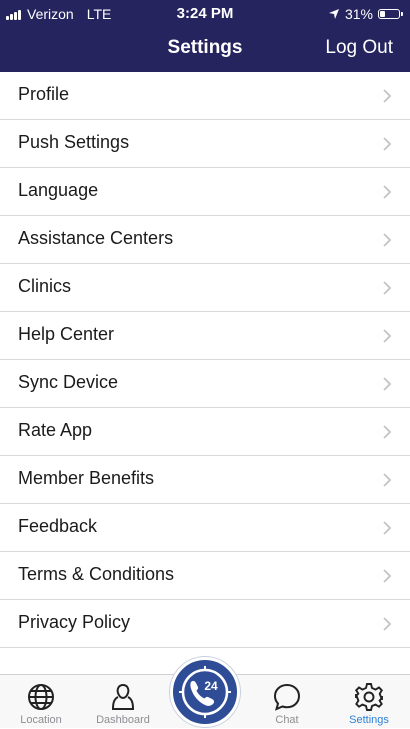 Image resolution: width=410 pixels, height=729 pixels. Describe the element at coordinates (58, 190) in the screenshot. I see `settings-item-label: Language` at that location.